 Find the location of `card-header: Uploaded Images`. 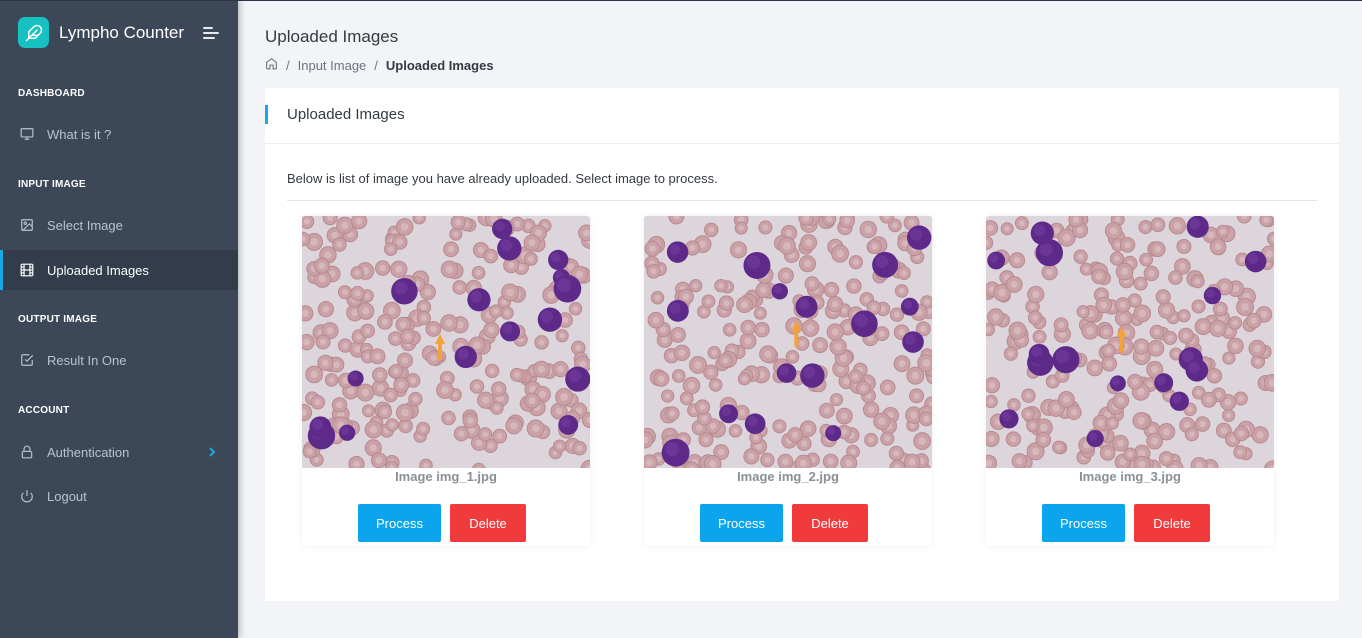

card-header: Uploaded Images is located at coordinates (802, 116).